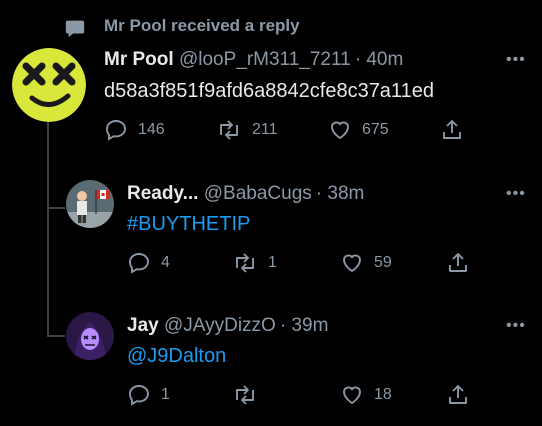 Image resolution: width=542 pixels, height=426 pixels. I want to click on retweet-button, so click(250, 395).